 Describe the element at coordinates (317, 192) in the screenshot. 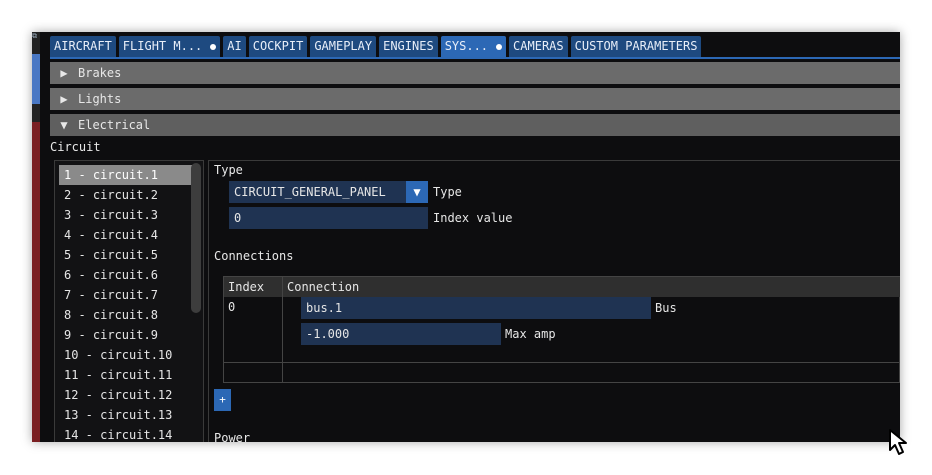

I see `type-combo: CIRCUIT_GENERAL_PANEL` at that location.